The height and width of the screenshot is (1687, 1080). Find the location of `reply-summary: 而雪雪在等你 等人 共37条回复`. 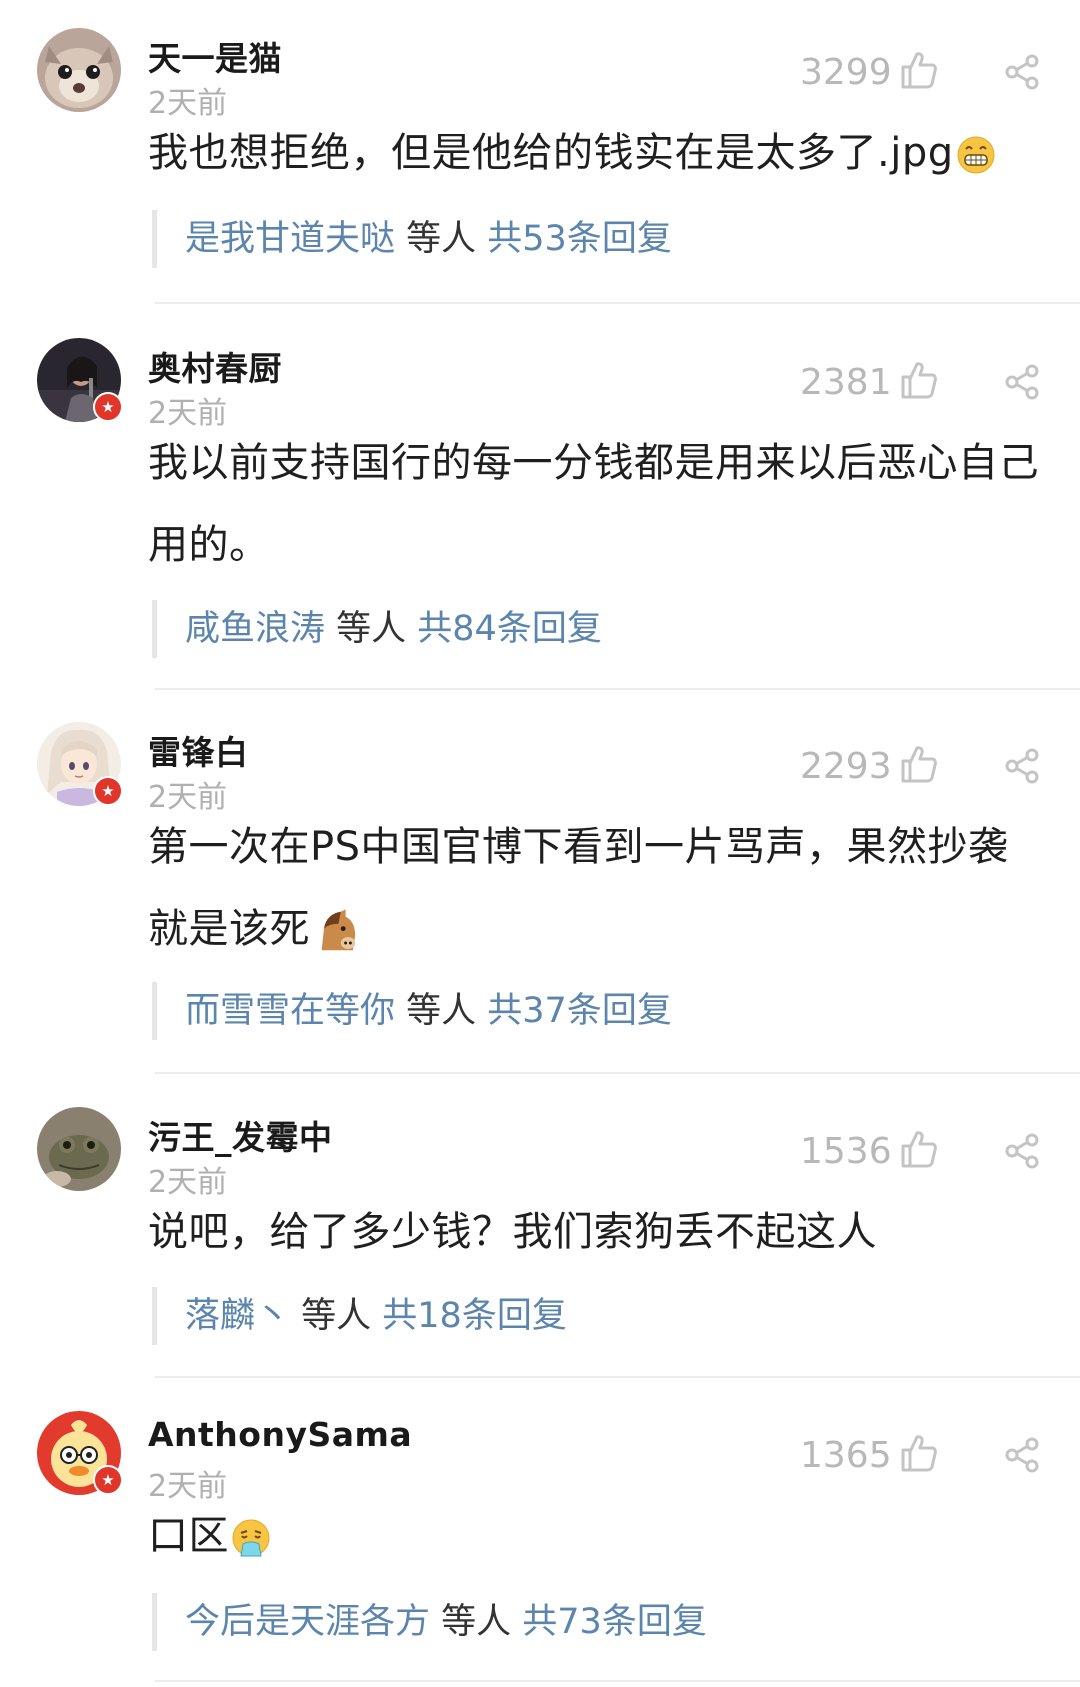

reply-summary: 而雪雪在等你 等人 共37条回复 is located at coordinates (412, 1011).